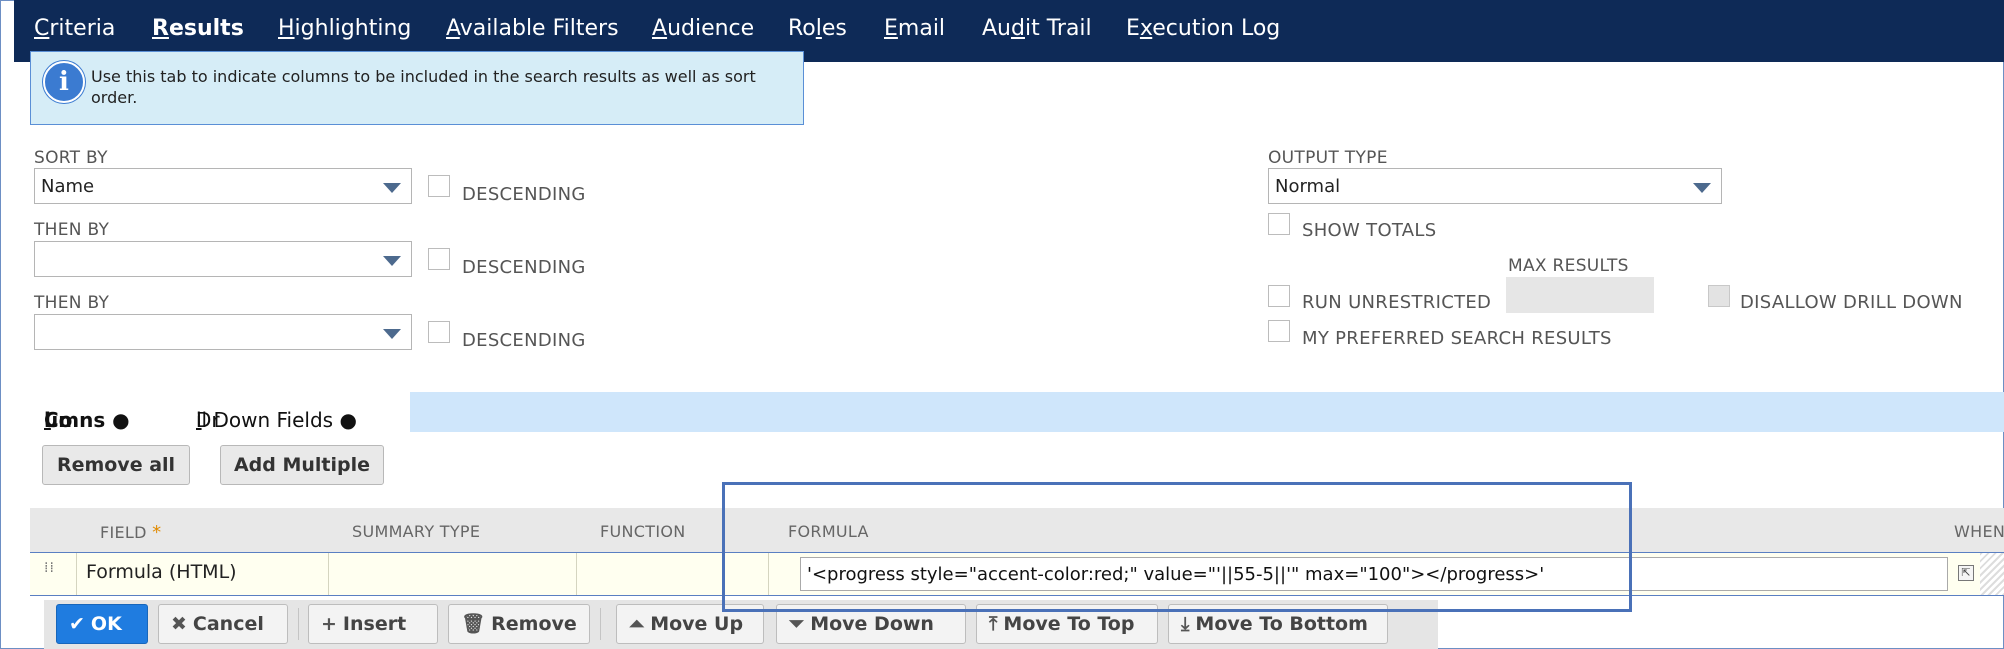 This screenshot has width=2004, height=649. Describe the element at coordinates (1397, 302) in the screenshot. I see `run-unrestricted-label: RUN UNRESTRICTED` at that location.